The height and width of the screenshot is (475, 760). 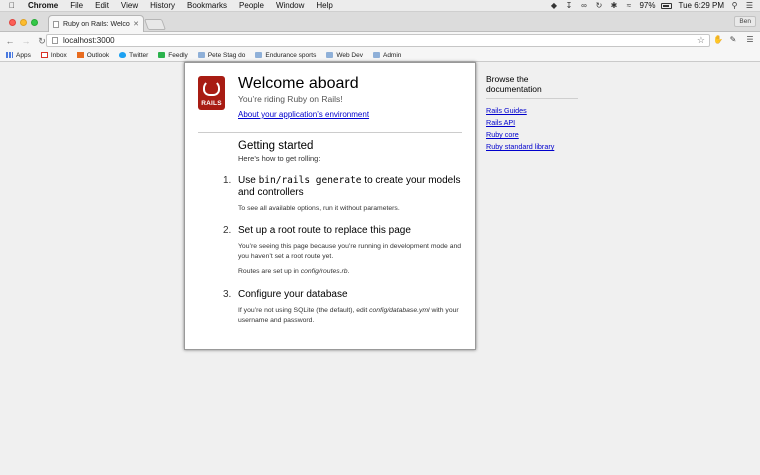 I want to click on menubar-clock: Tue 6:29 PM, so click(x=701, y=5).